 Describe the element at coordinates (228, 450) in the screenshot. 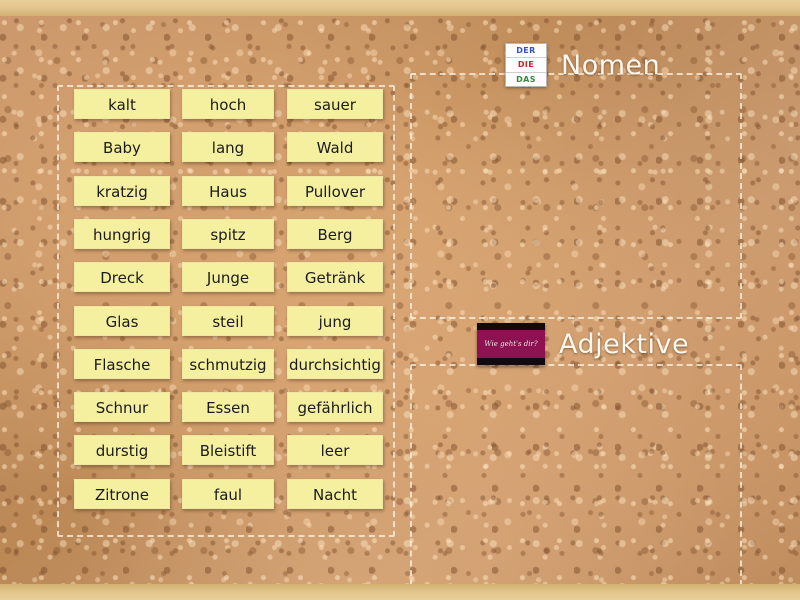

I see `word-tile: Bleistift` at that location.